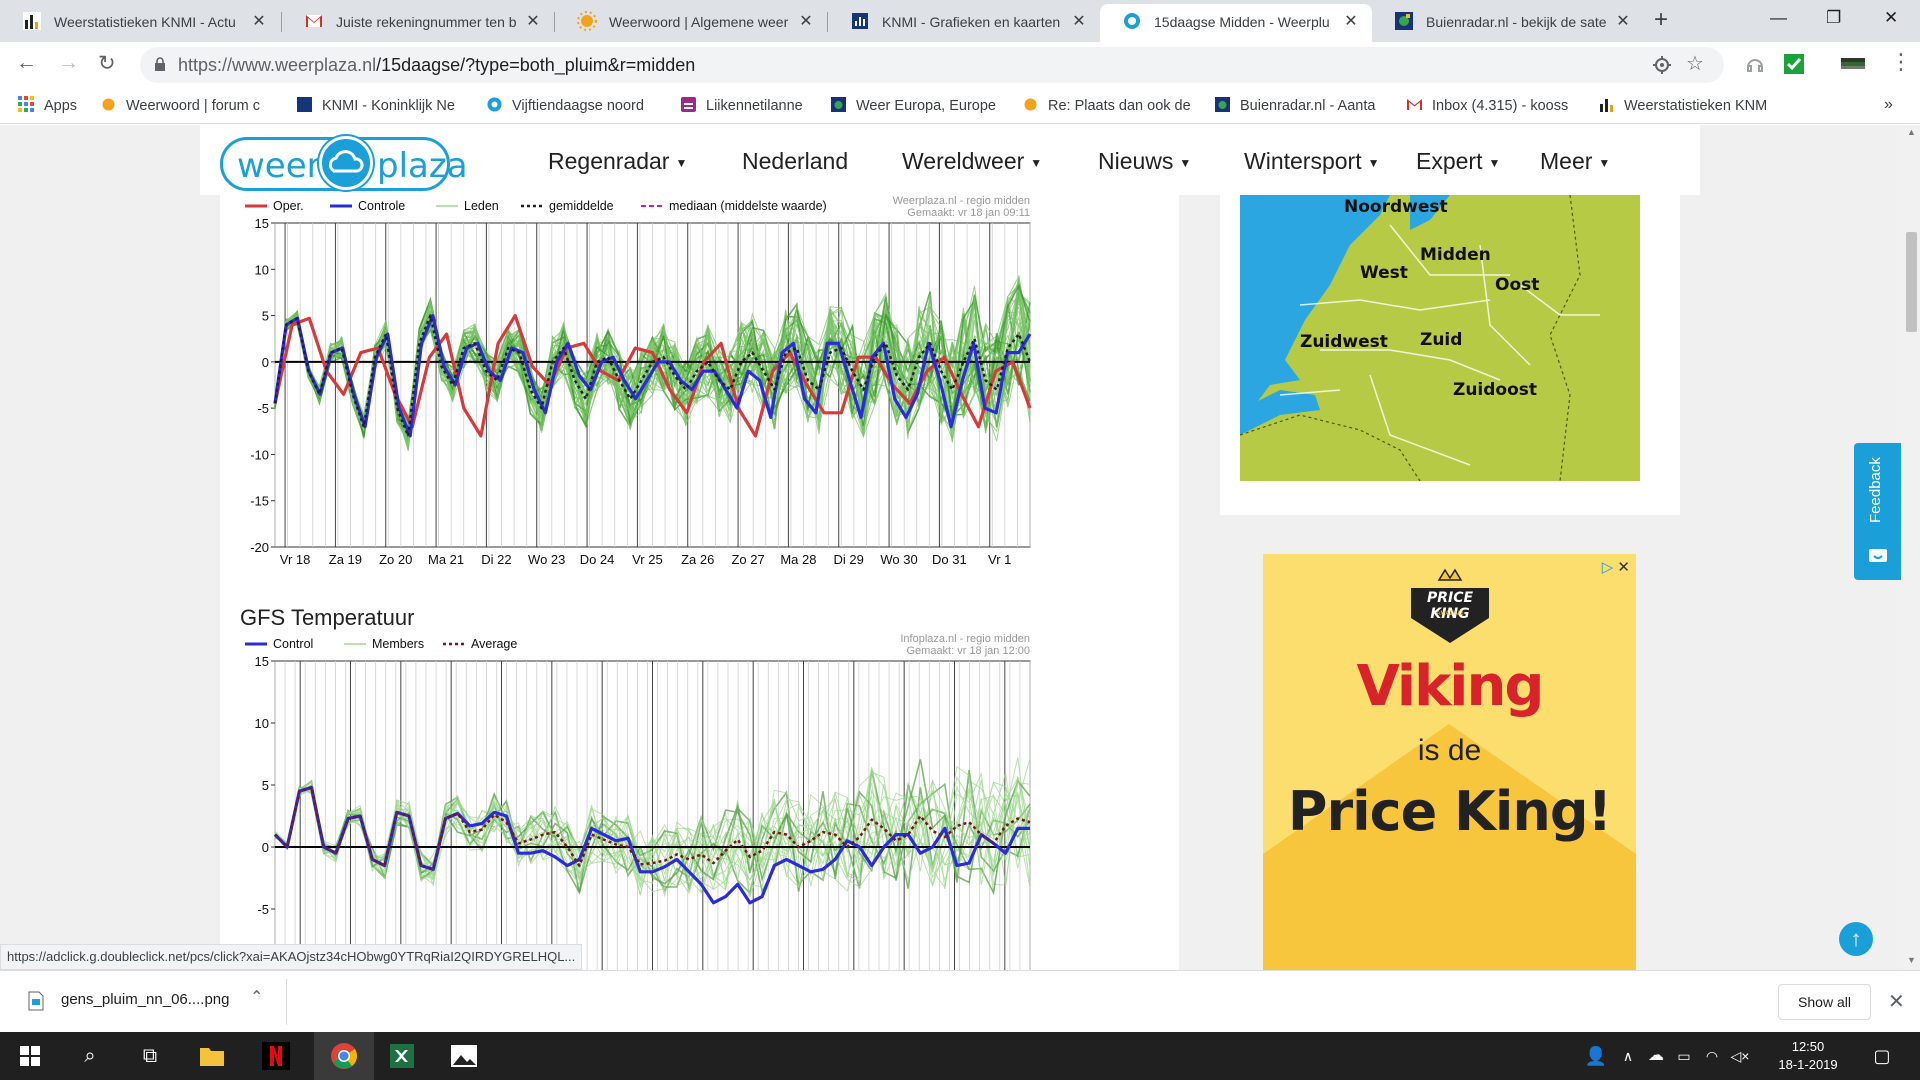  Describe the element at coordinates (1695, 63) in the screenshot. I see `star-icon: ☆` at that location.